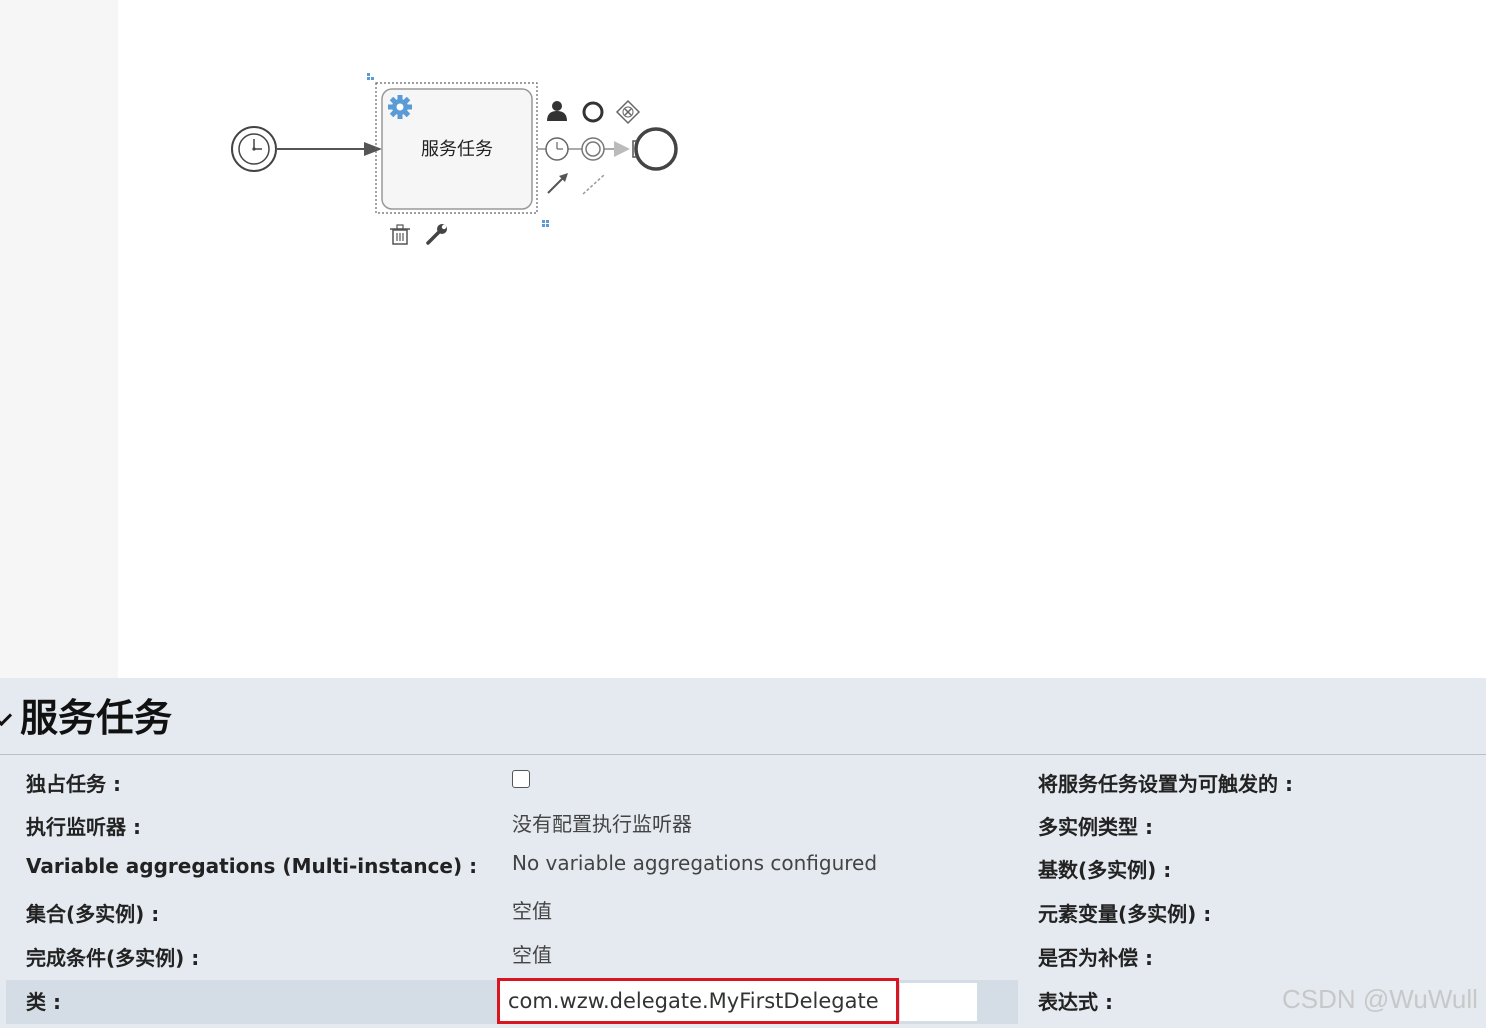  What do you see at coordinates (1165, 784) in the screenshot?
I see `triggerable-label: 将服务任务设置为可触发的 :` at bounding box center [1165, 784].